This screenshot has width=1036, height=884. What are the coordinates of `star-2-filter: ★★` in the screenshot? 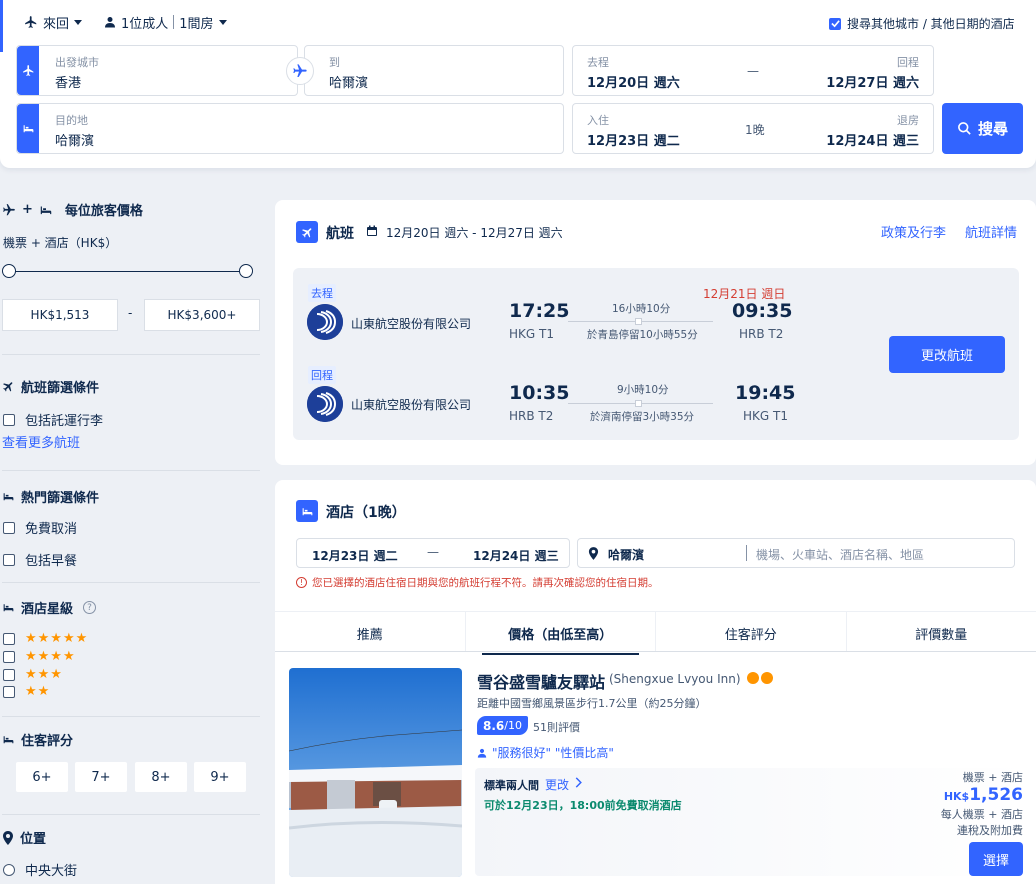 It's located at (26, 691).